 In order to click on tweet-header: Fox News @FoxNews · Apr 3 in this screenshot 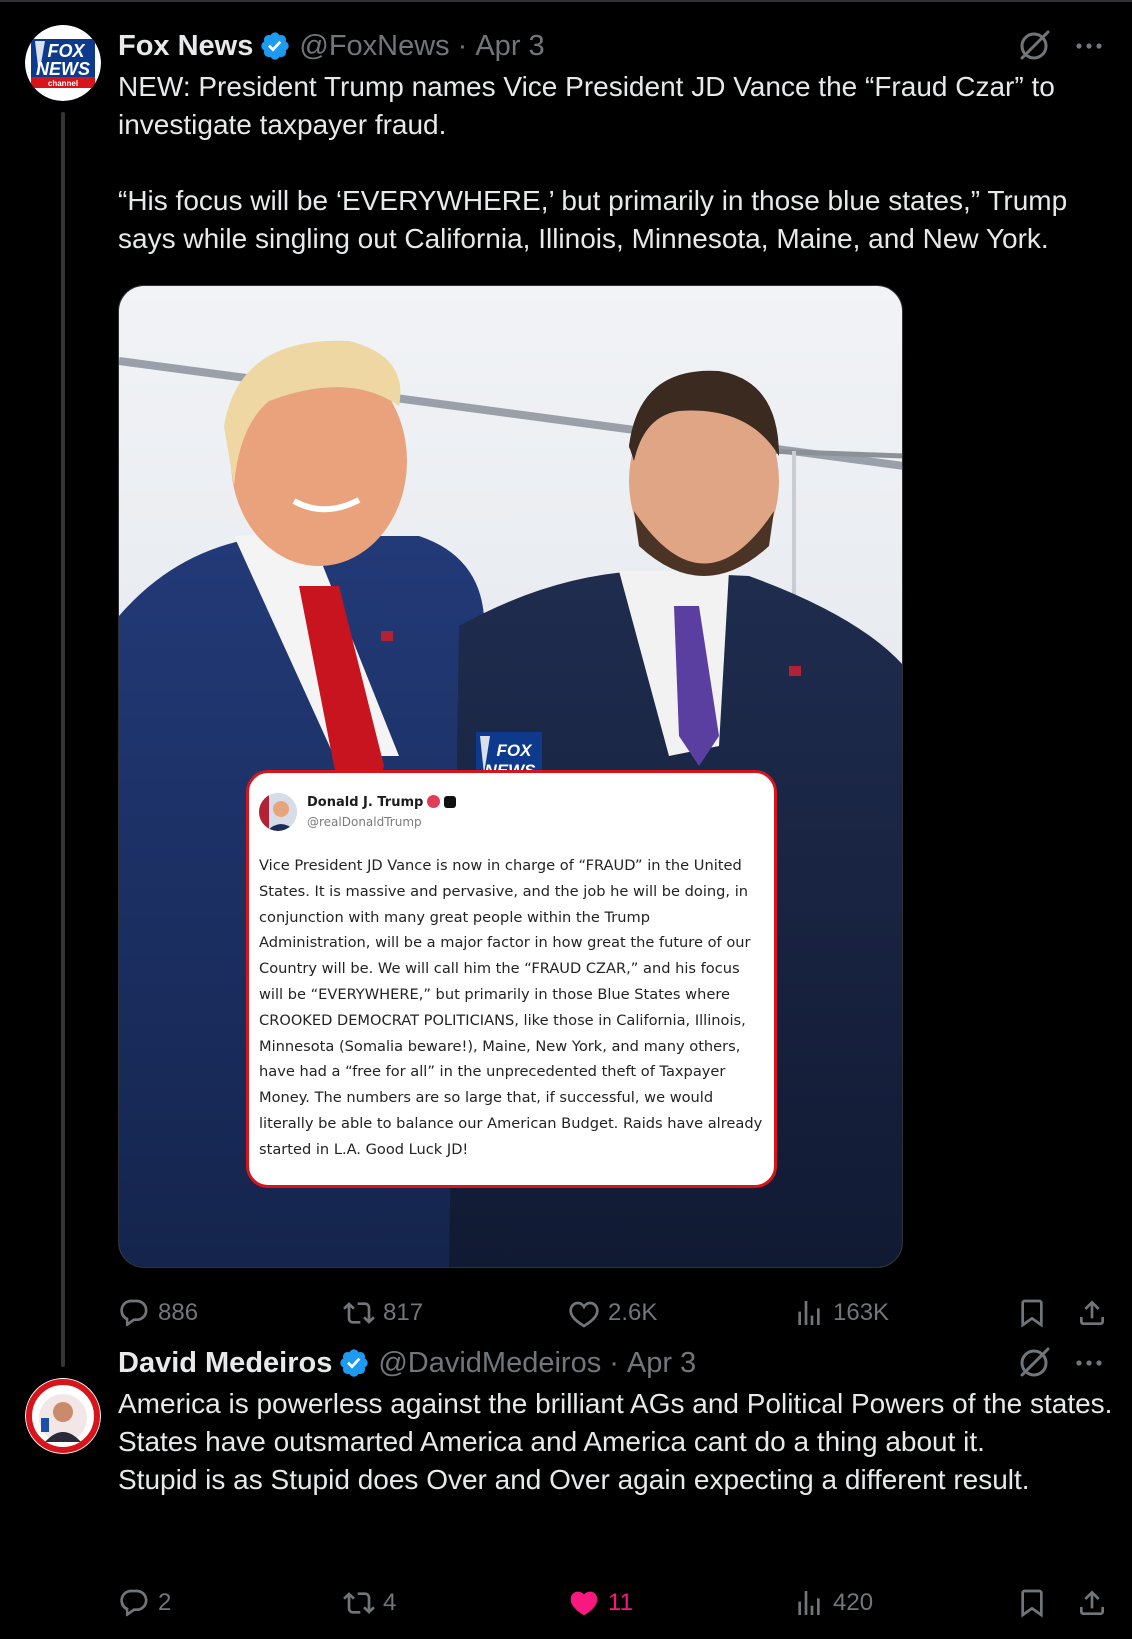, I will do `click(331, 46)`.